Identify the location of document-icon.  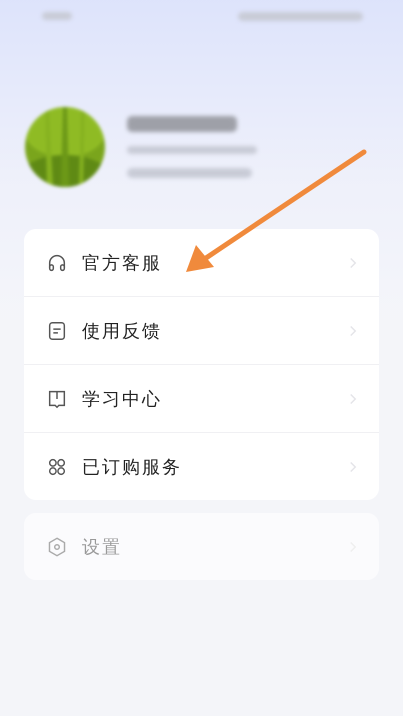
(57, 331).